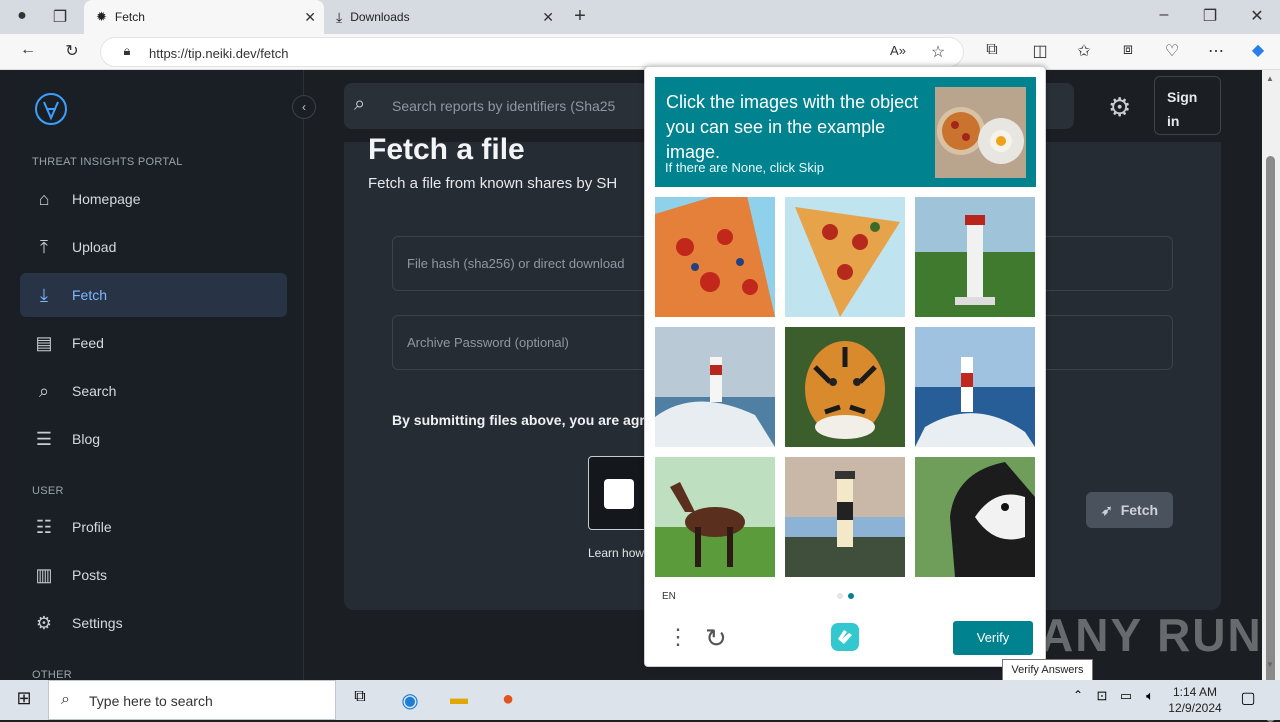 The image size is (1280, 722). I want to click on download-icon: ⤓, so click(339, 16).